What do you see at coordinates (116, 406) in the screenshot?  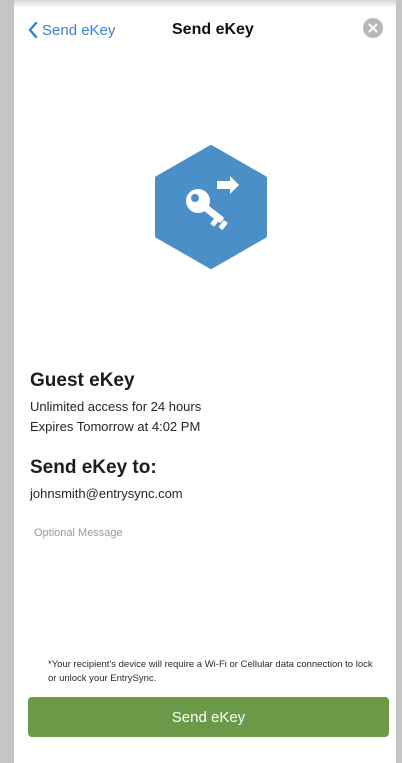 I see `access-duration-text: Unlimited access for 24 hours` at bounding box center [116, 406].